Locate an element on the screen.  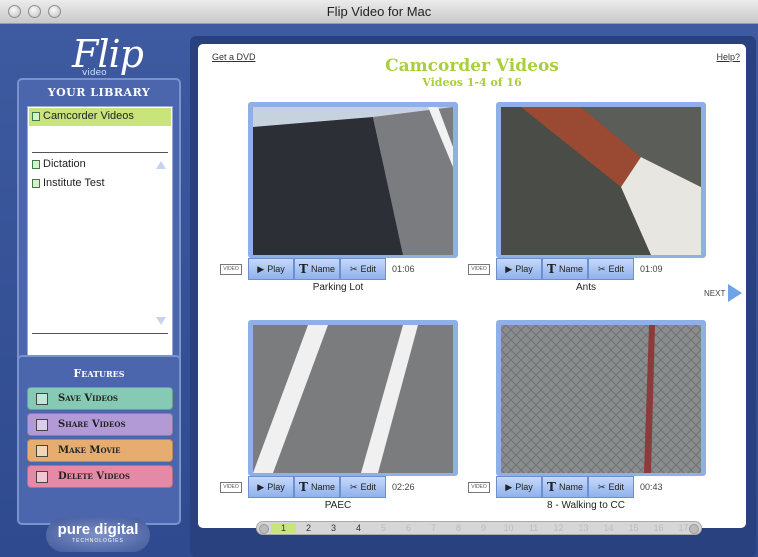
page-number: 6 is located at coordinates (408, 528).